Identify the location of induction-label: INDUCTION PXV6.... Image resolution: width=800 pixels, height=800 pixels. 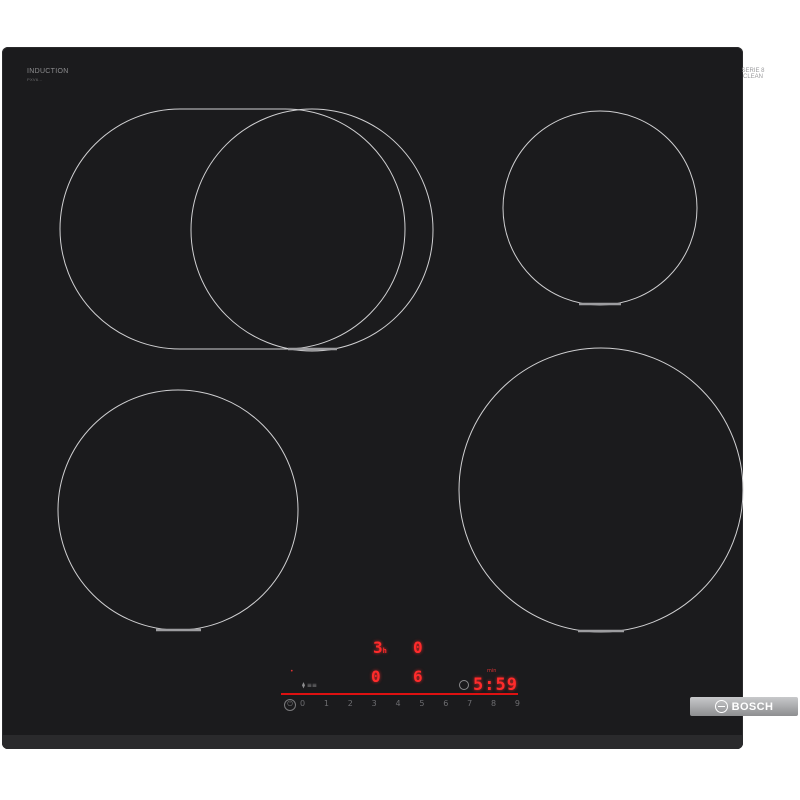
(48, 76).